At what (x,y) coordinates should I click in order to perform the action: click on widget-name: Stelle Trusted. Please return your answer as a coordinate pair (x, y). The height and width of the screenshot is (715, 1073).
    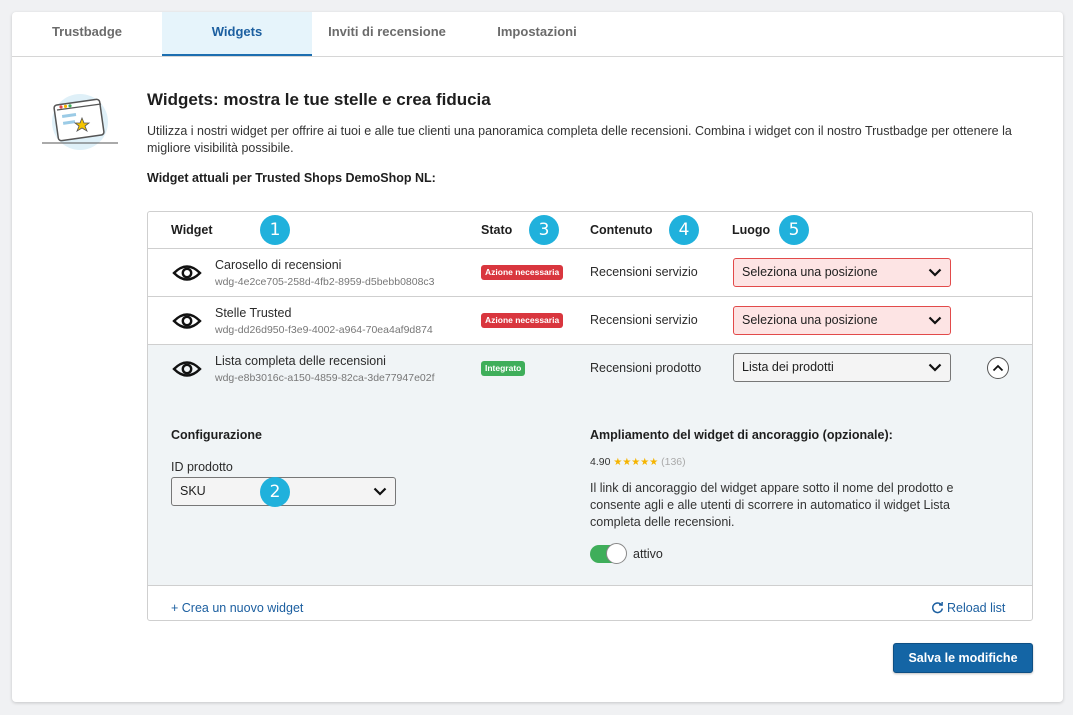
    Looking at the image, I should click on (253, 313).